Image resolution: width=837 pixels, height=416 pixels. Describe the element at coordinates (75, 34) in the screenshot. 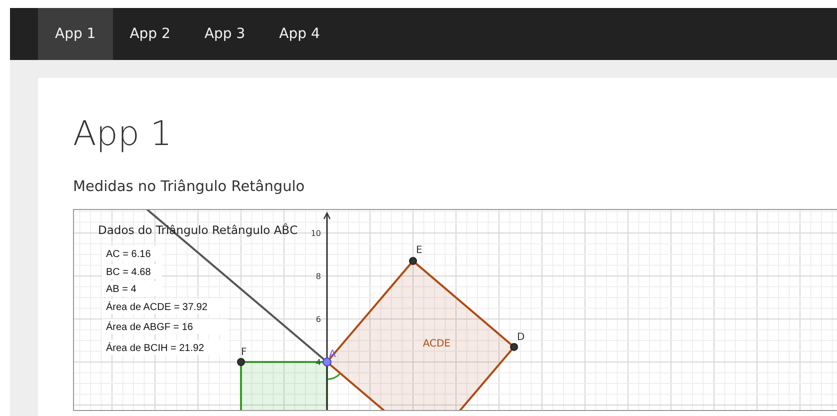

I see `nav-tab: App 1` at that location.